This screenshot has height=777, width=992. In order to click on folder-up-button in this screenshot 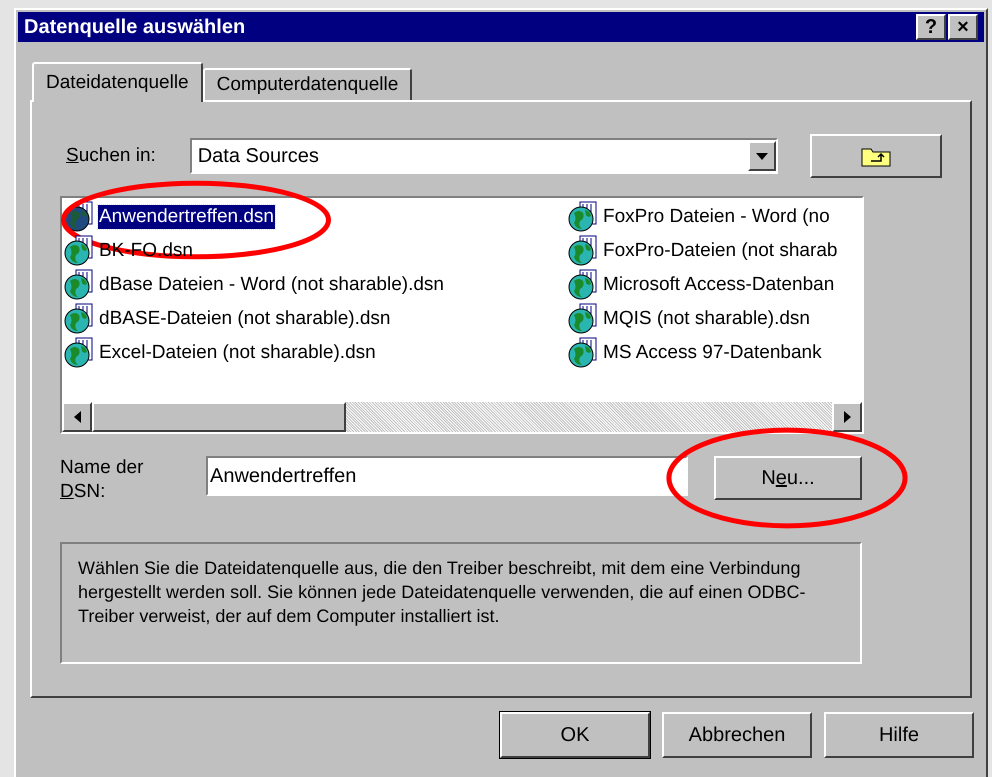, I will do `click(876, 156)`.